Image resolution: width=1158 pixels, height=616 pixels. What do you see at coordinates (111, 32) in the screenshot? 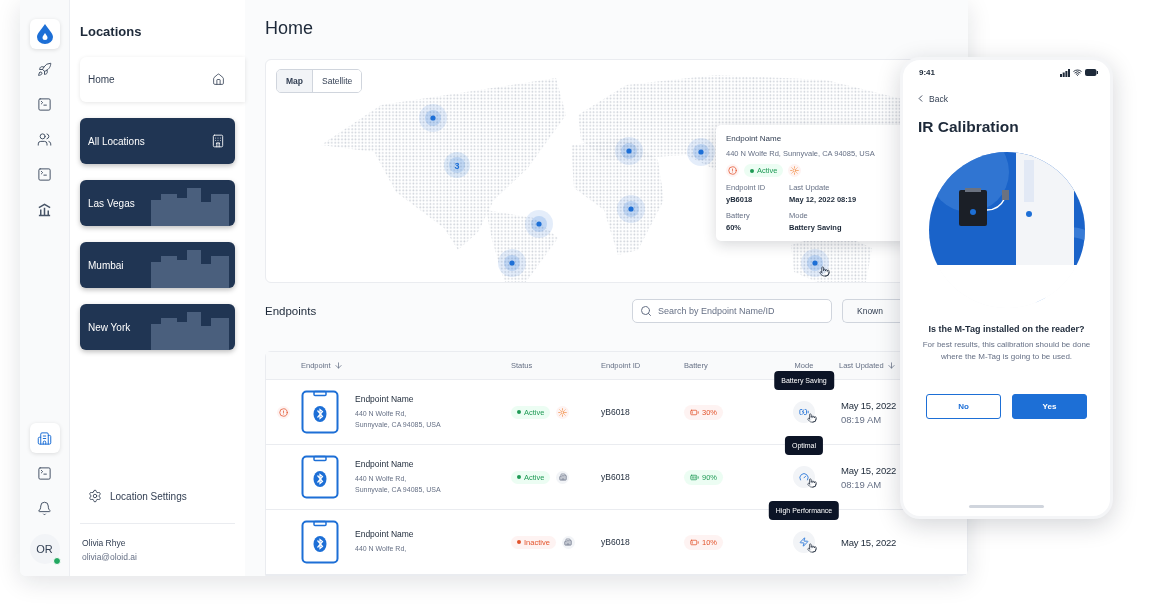
I see `panel-title: Locations` at bounding box center [111, 32].